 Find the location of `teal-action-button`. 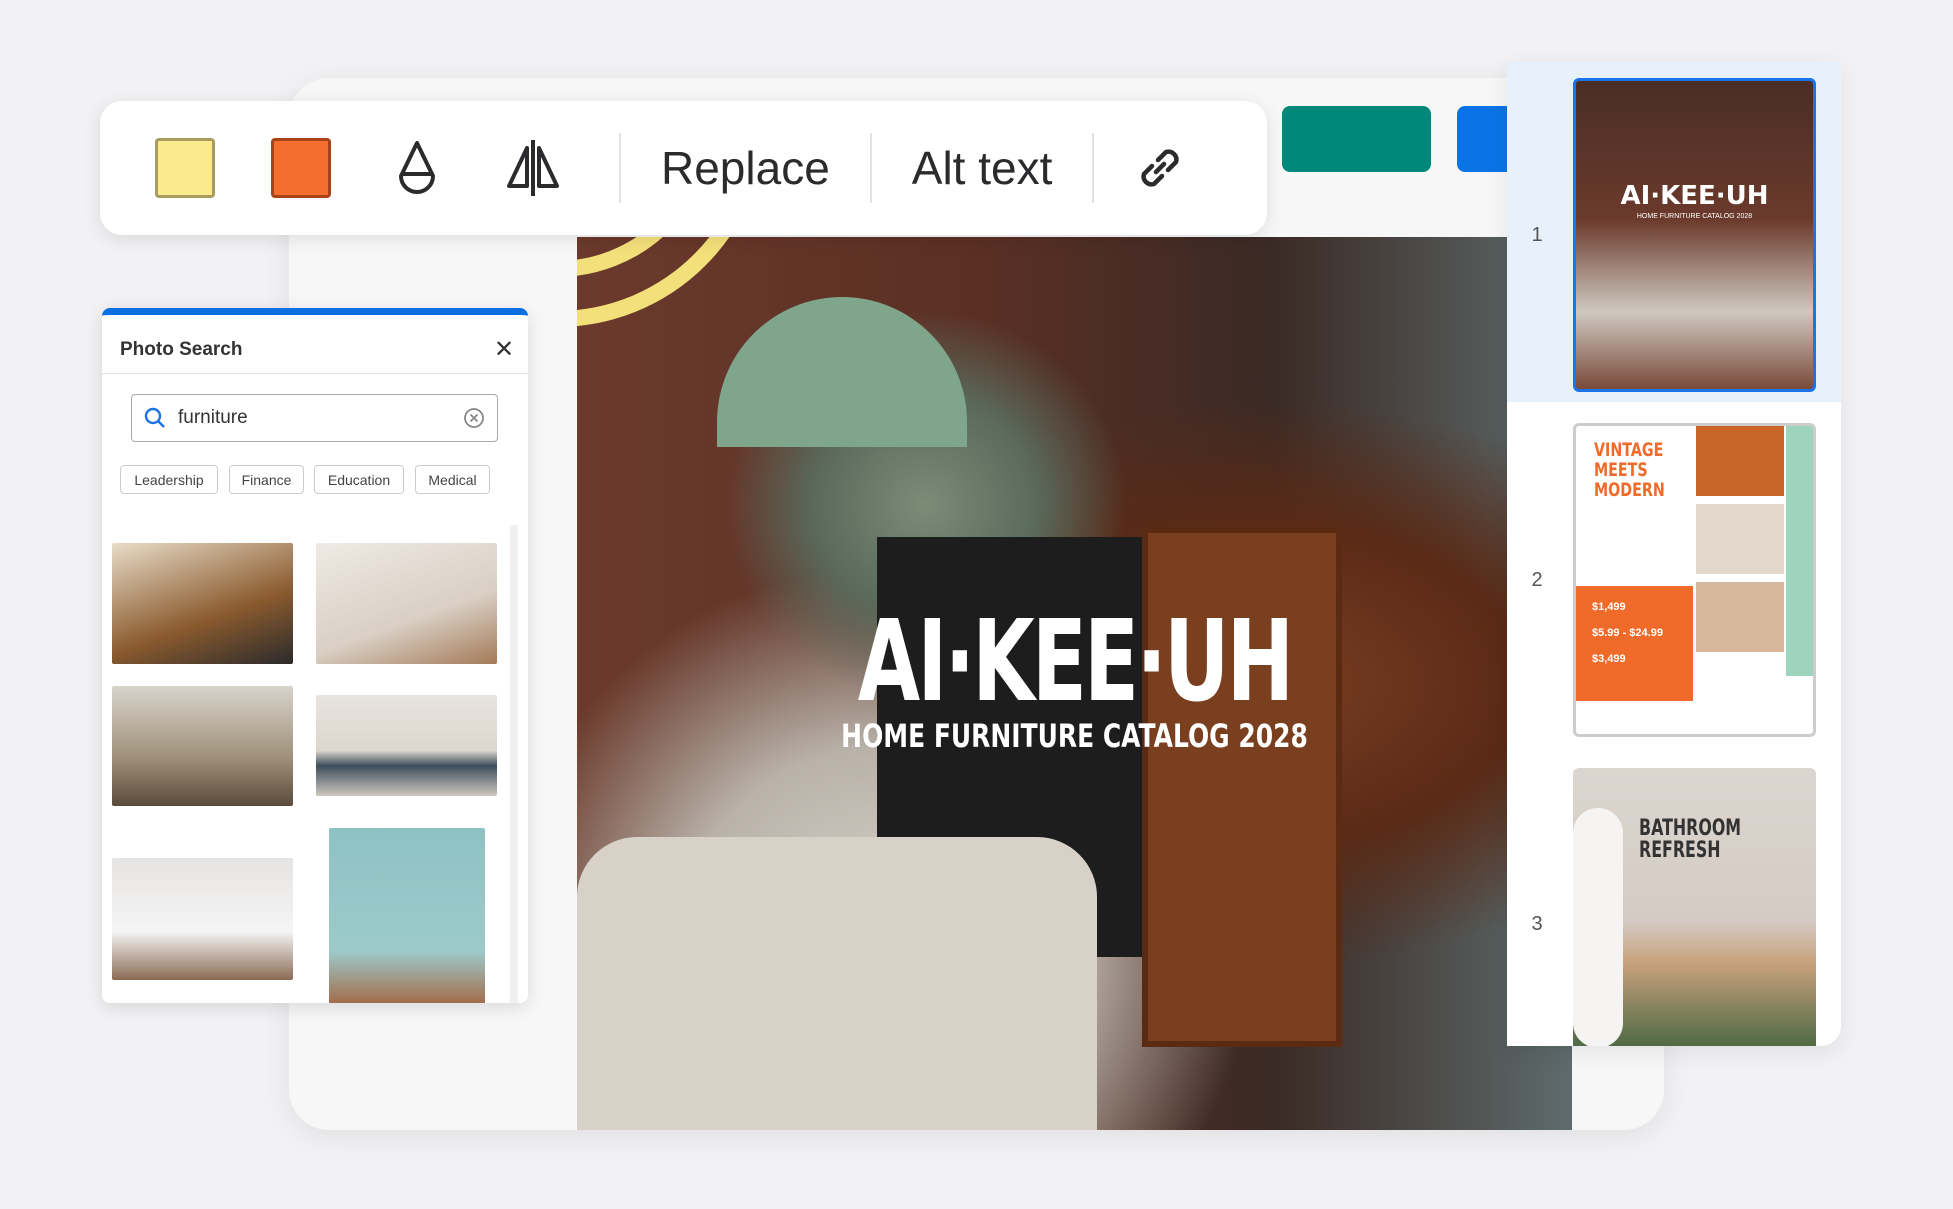

teal-action-button is located at coordinates (1356, 139).